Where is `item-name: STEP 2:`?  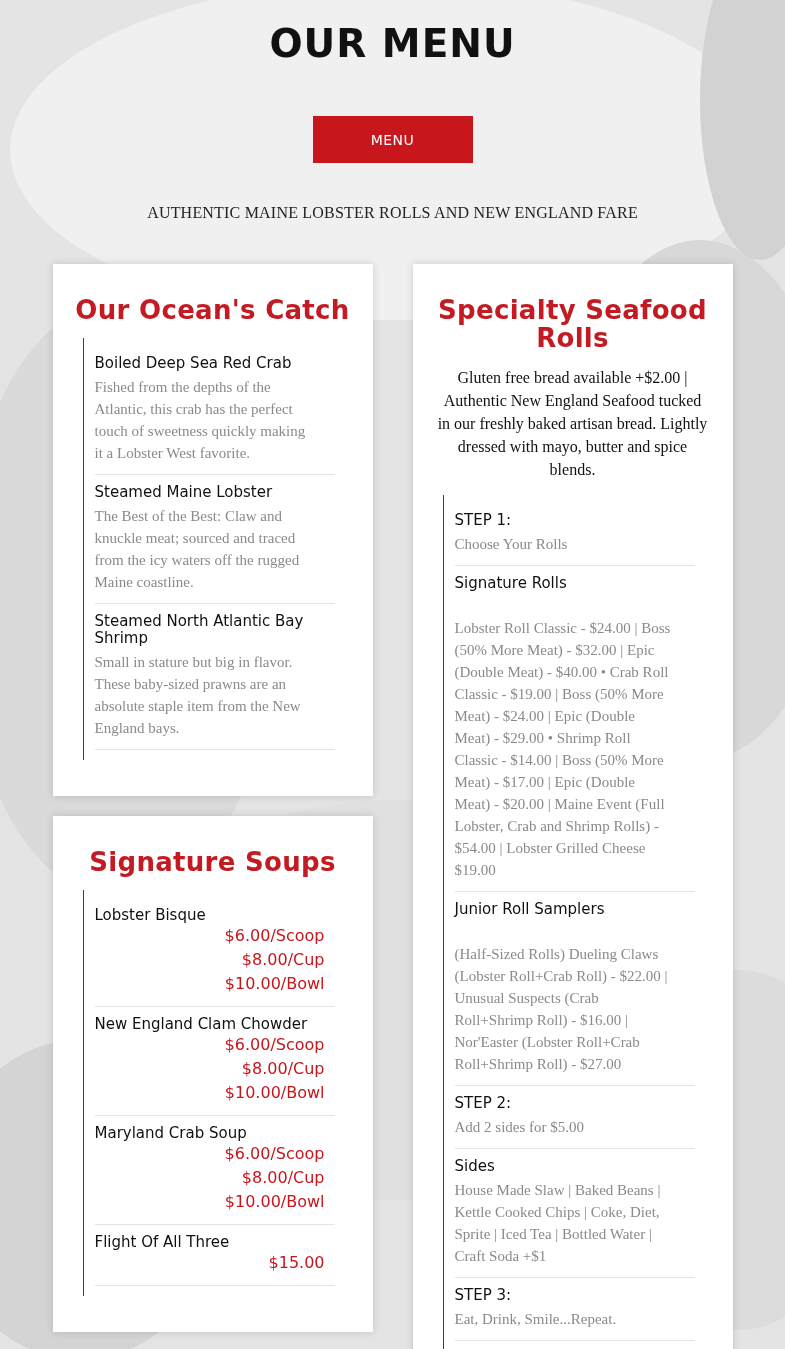 item-name: STEP 2: is located at coordinates (483, 1103).